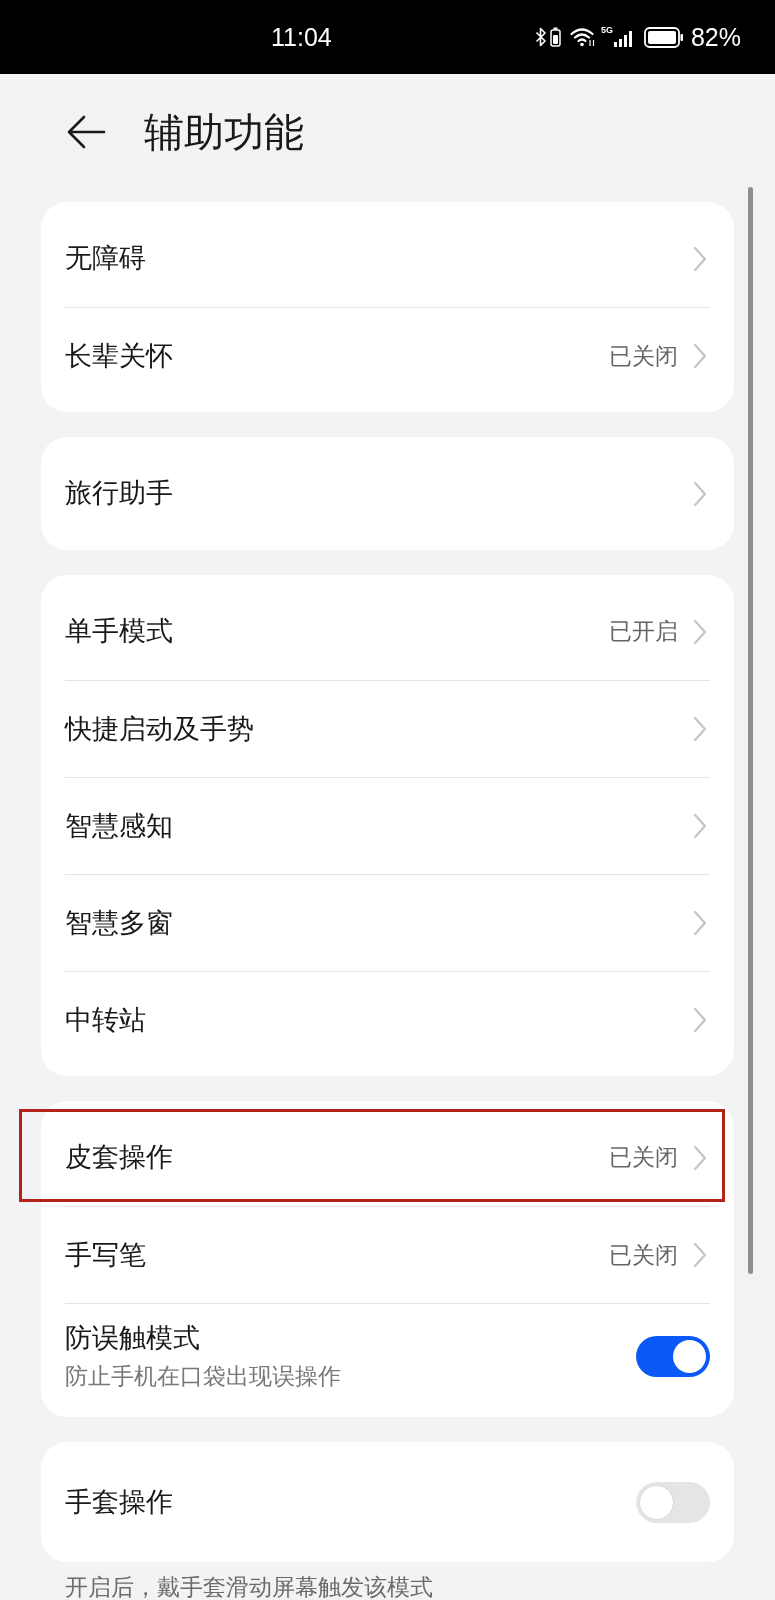 This screenshot has width=775, height=1600. What do you see at coordinates (119, 493) in the screenshot?
I see `row-label: 旅行助手` at bounding box center [119, 493].